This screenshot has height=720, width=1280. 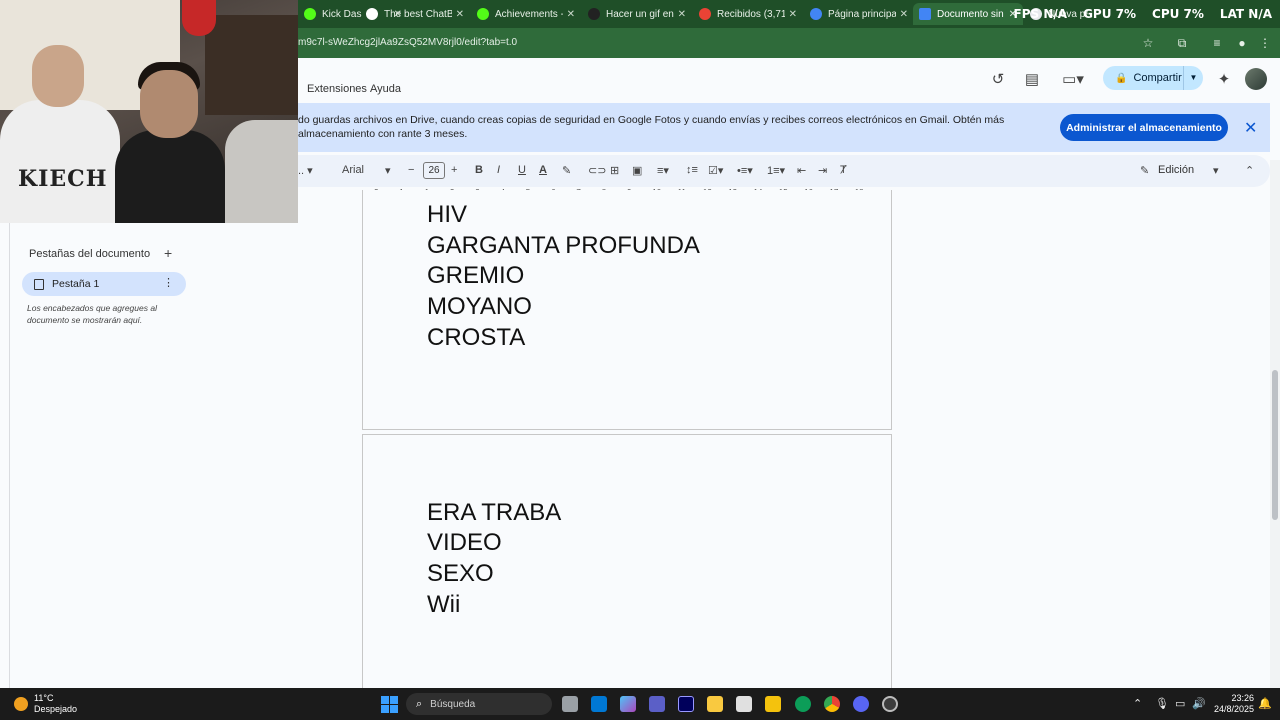 What do you see at coordinates (1178, 14) in the screenshot?
I see `cpu-readout: CPU 7%` at bounding box center [1178, 14].